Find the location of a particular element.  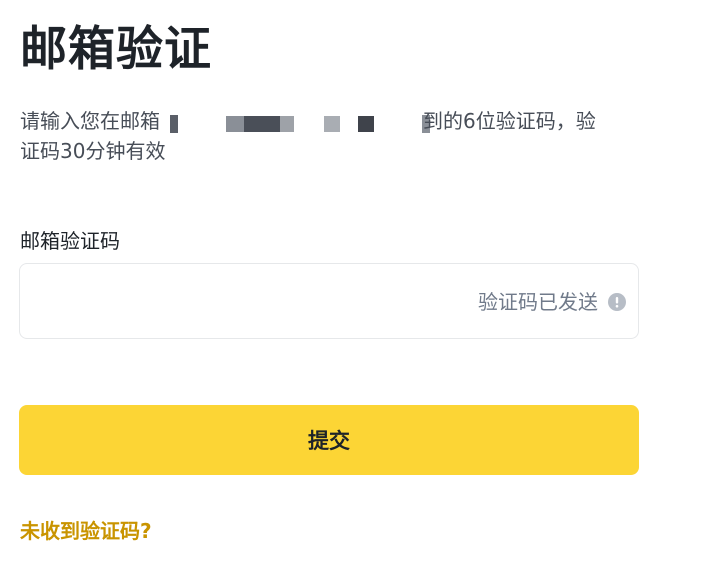

code-sent-status: 验证码已发送 is located at coordinates (552, 302).